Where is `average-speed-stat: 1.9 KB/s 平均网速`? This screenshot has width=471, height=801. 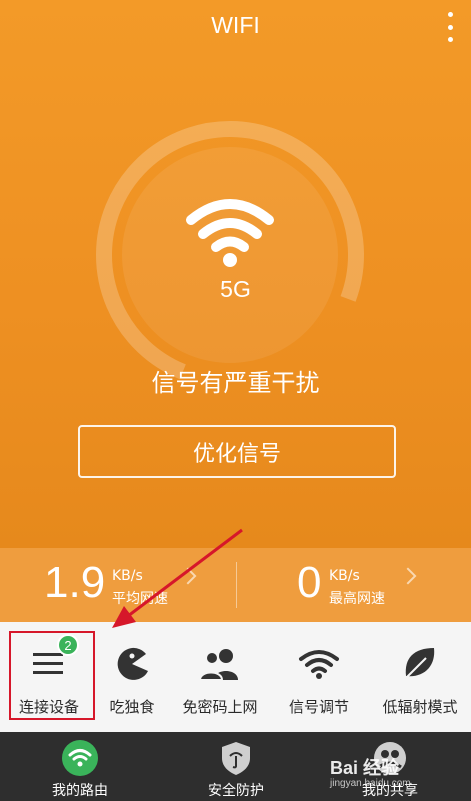
average-speed-stat: 1.9 KB/s 平均网速 is located at coordinates (118, 585).